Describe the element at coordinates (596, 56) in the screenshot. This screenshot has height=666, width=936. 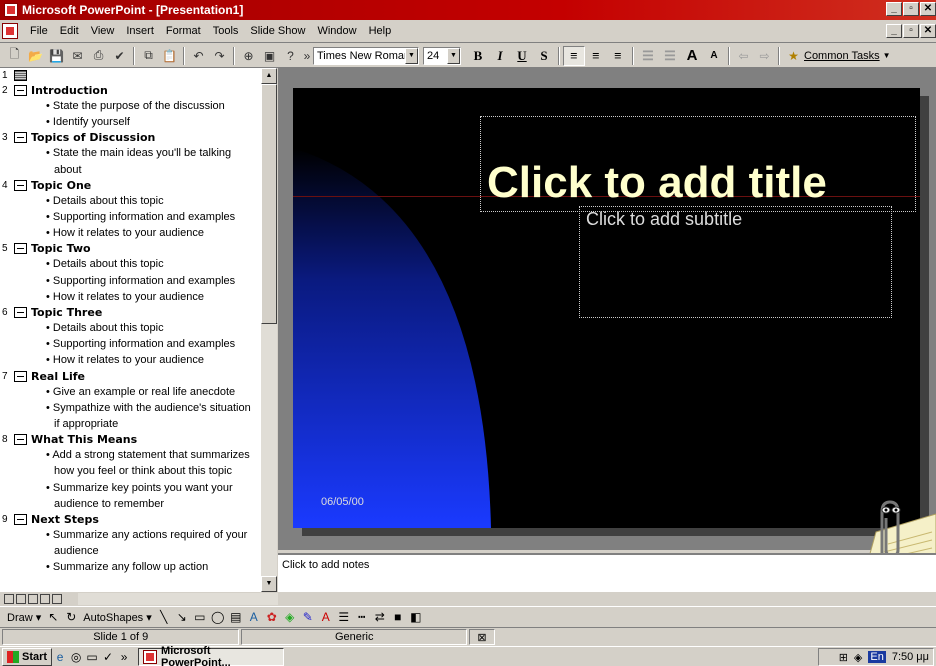
I see `align-center-icon: ≡` at that location.